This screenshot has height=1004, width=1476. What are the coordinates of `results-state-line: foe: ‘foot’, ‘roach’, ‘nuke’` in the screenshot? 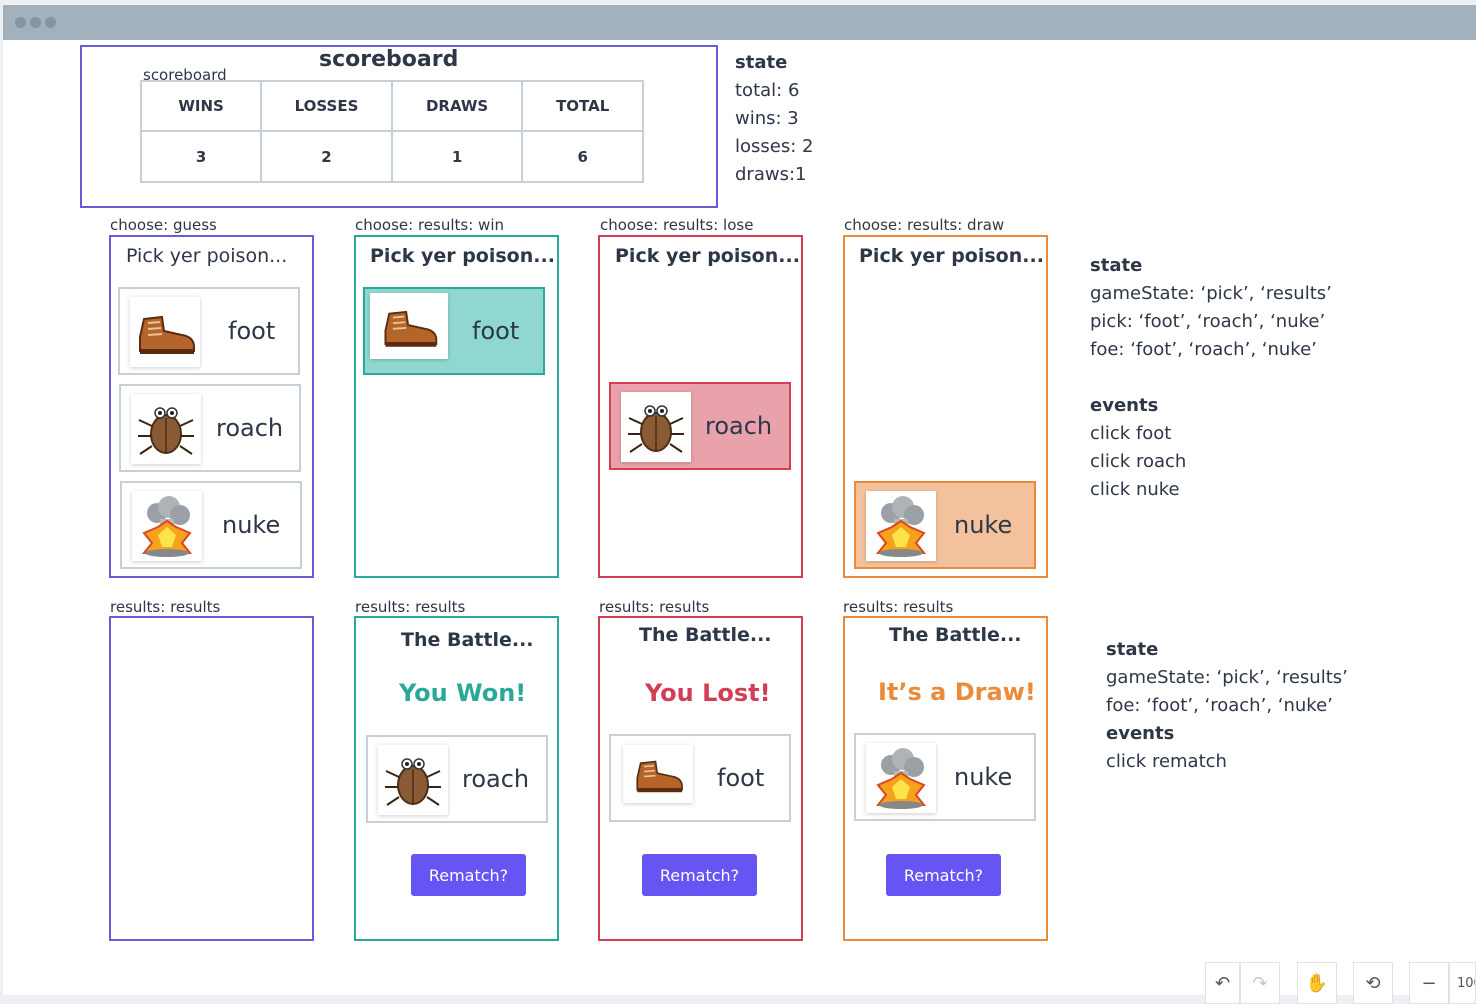 It's located at (1219, 705).